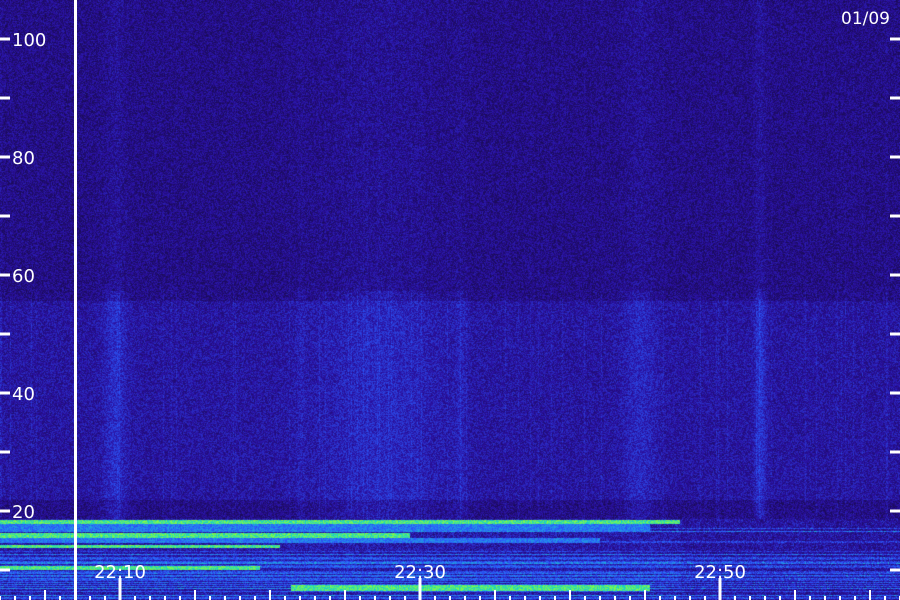 The width and height of the screenshot is (900, 600). Describe the element at coordinates (865, 19) in the screenshot. I see `date-label: 01/09` at that location.